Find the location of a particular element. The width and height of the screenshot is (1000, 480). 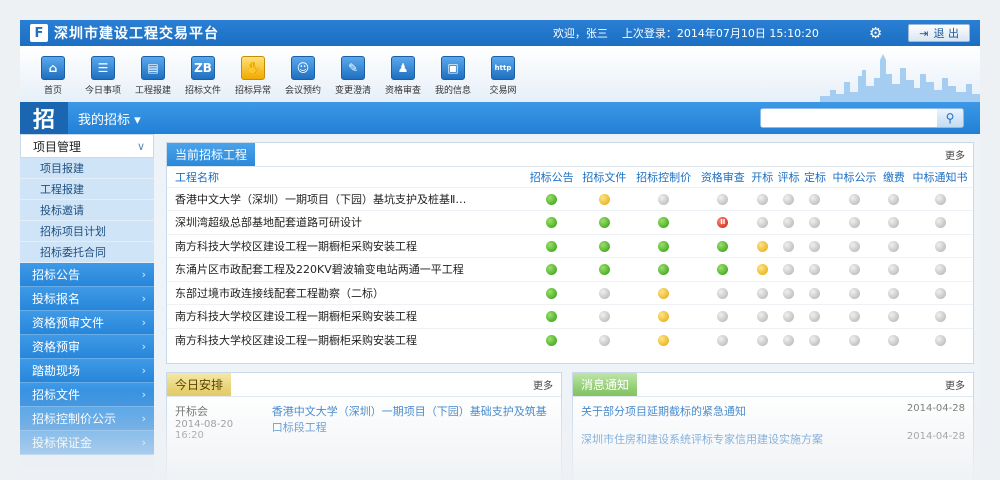

toolbar-item: ♟ 资格审查 is located at coordinates (403, 76).